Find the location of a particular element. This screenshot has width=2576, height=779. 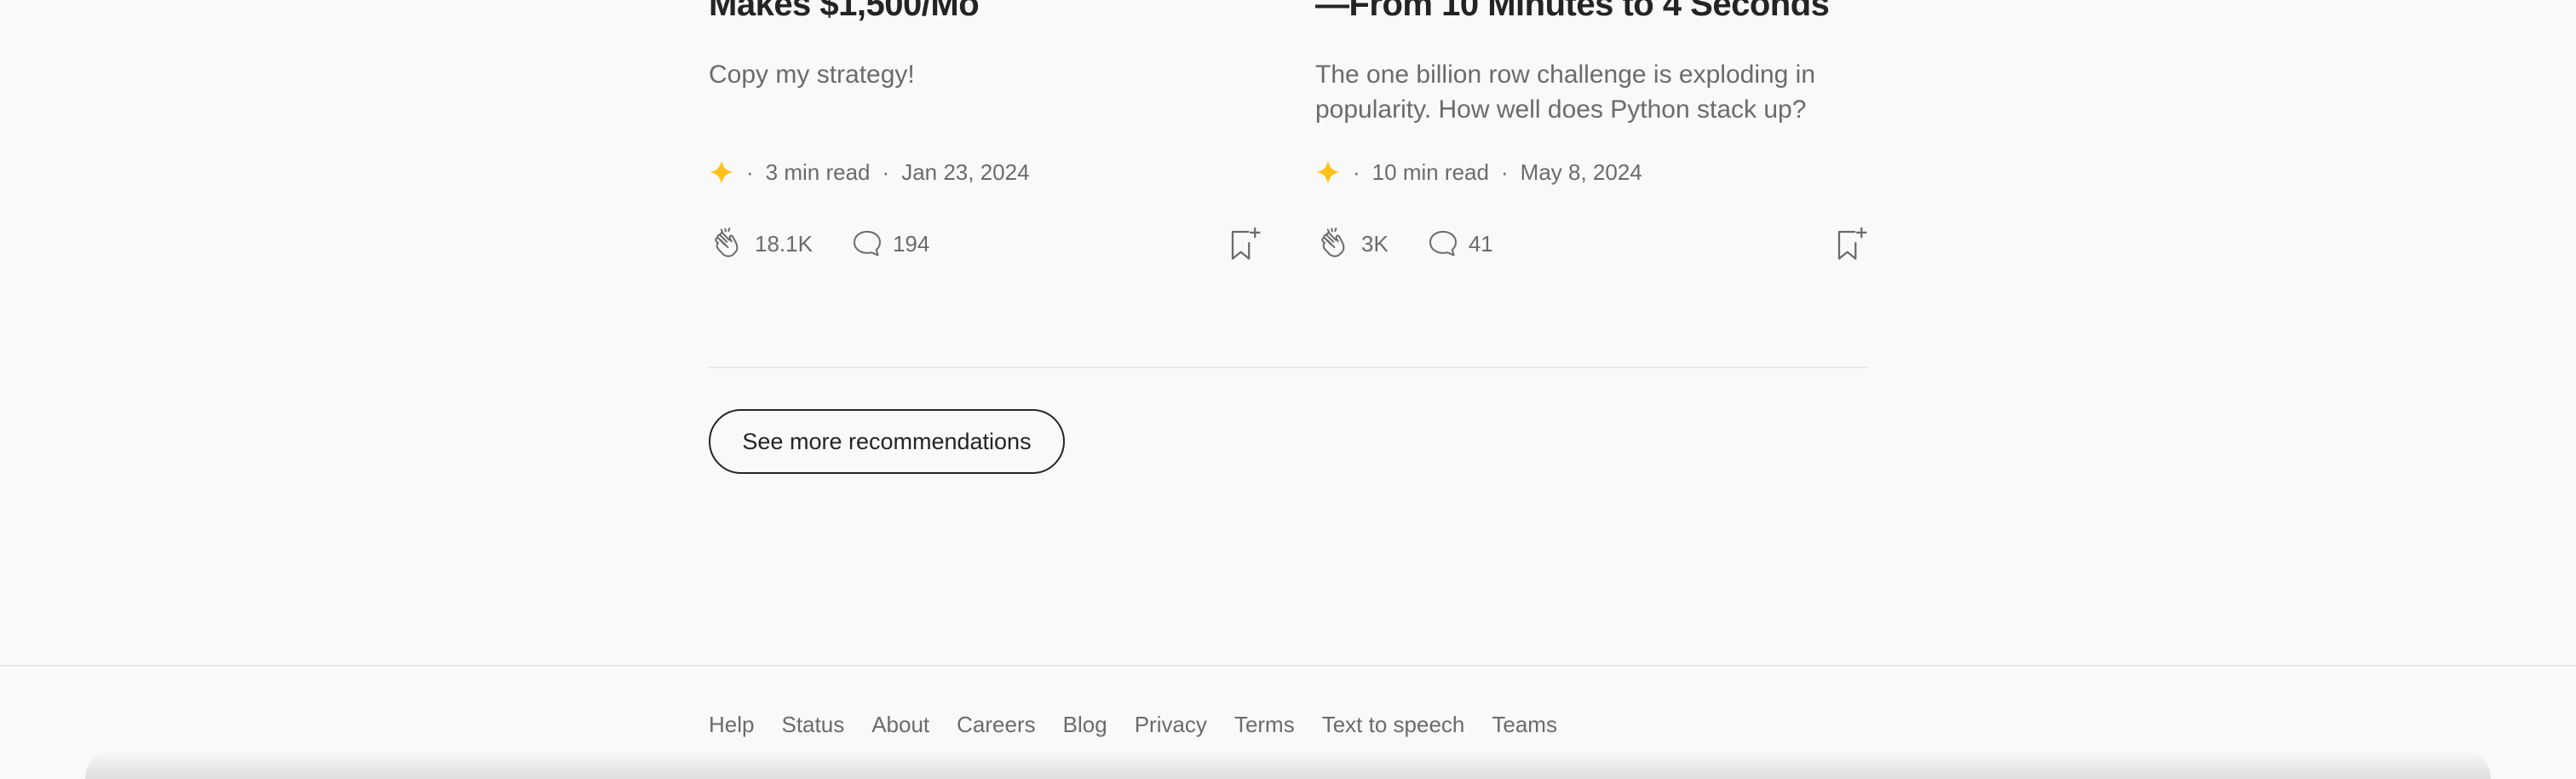

clap-count: 3K is located at coordinates (1375, 244).